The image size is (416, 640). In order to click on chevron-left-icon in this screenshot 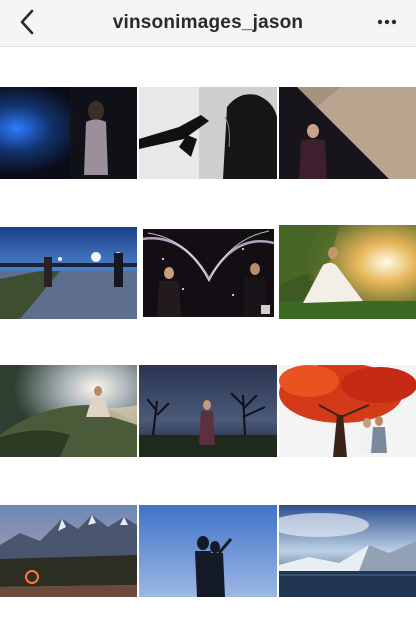, I will do `click(27, 22)`.